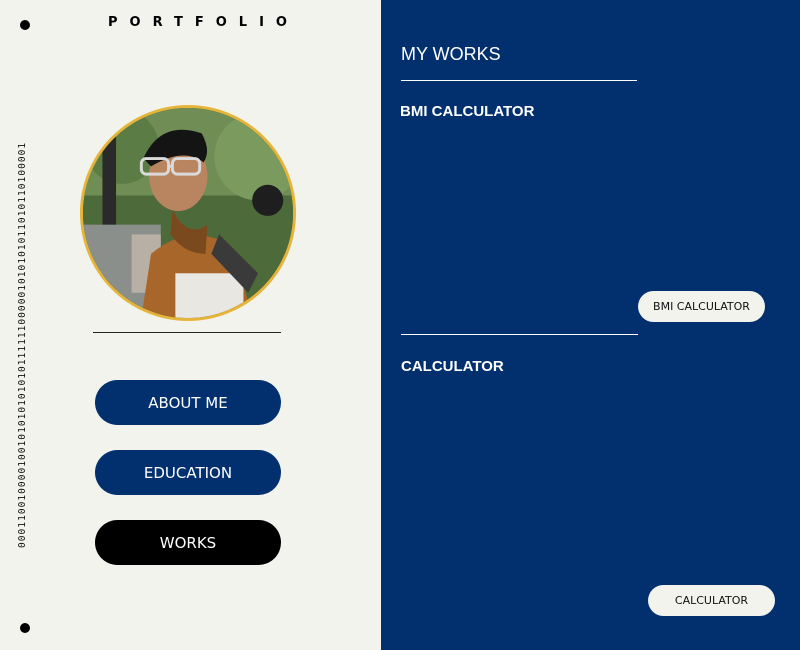 The height and width of the screenshot is (650, 800). I want to click on project-title-bmi-calculator: BMI CALCULATOR, so click(467, 111).